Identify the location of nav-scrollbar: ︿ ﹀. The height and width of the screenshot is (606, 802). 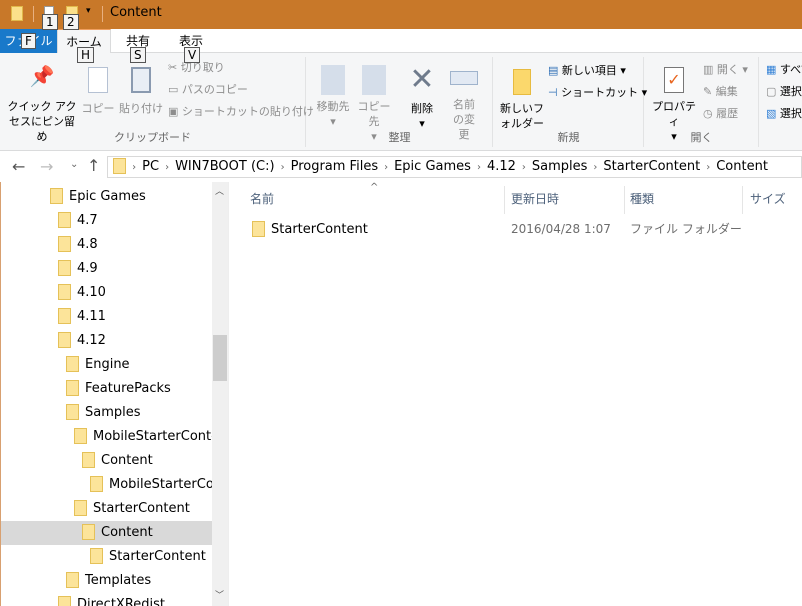
(220, 394).